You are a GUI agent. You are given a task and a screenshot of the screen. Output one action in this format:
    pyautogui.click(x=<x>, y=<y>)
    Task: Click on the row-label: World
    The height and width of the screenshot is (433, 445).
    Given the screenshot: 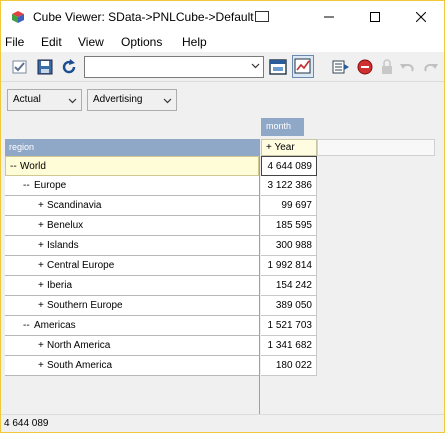 What is the action you would take?
    pyautogui.click(x=33, y=166)
    